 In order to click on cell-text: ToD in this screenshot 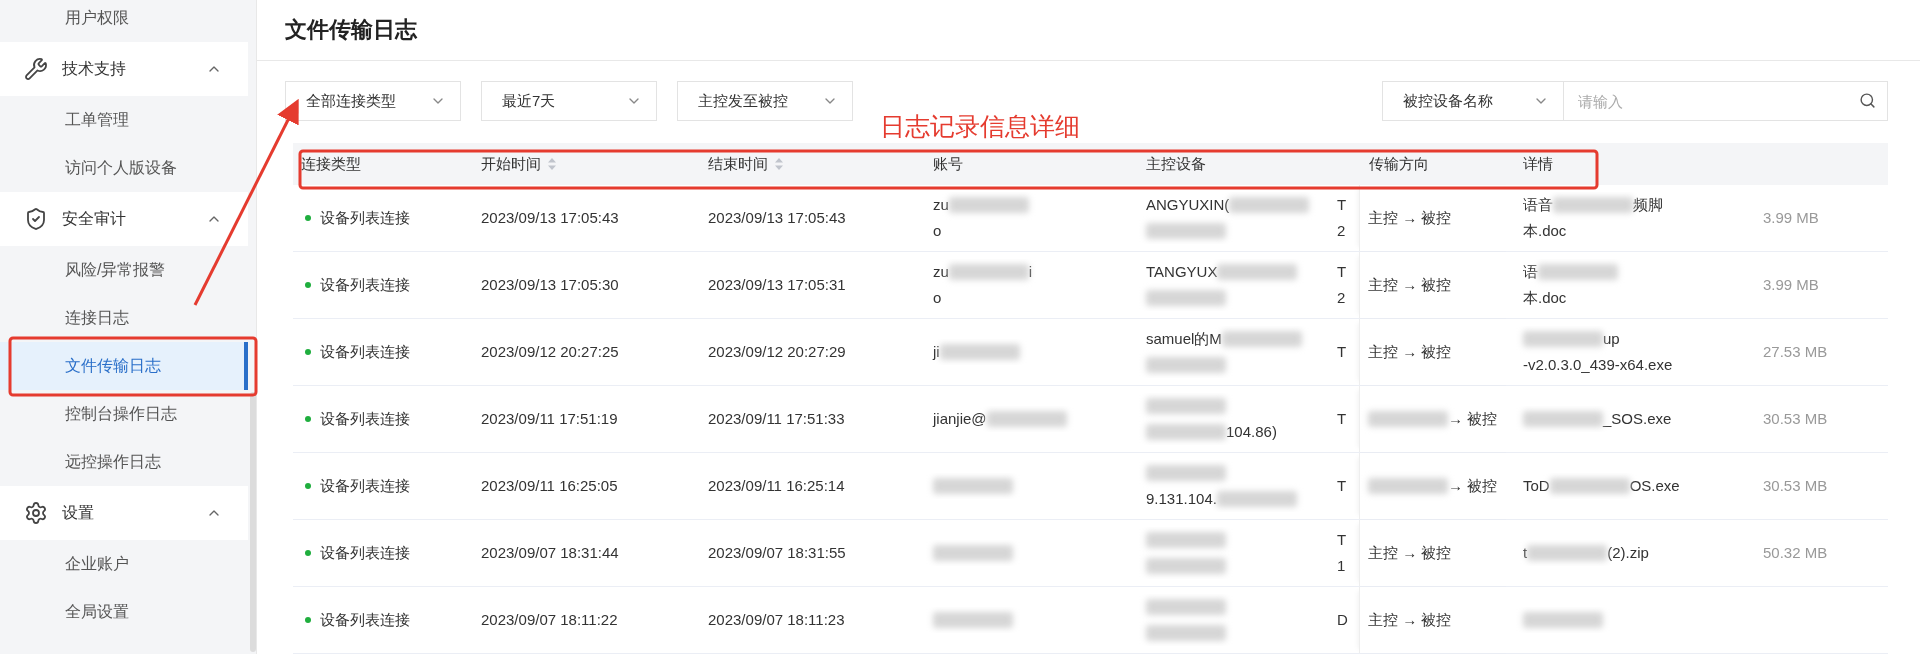, I will do `click(1536, 486)`.